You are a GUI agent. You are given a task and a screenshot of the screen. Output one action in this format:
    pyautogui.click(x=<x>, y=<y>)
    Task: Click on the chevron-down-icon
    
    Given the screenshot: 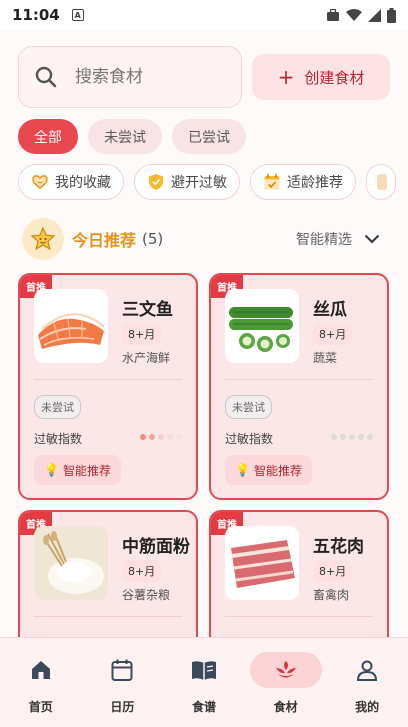 What is the action you would take?
    pyautogui.click(x=372, y=239)
    